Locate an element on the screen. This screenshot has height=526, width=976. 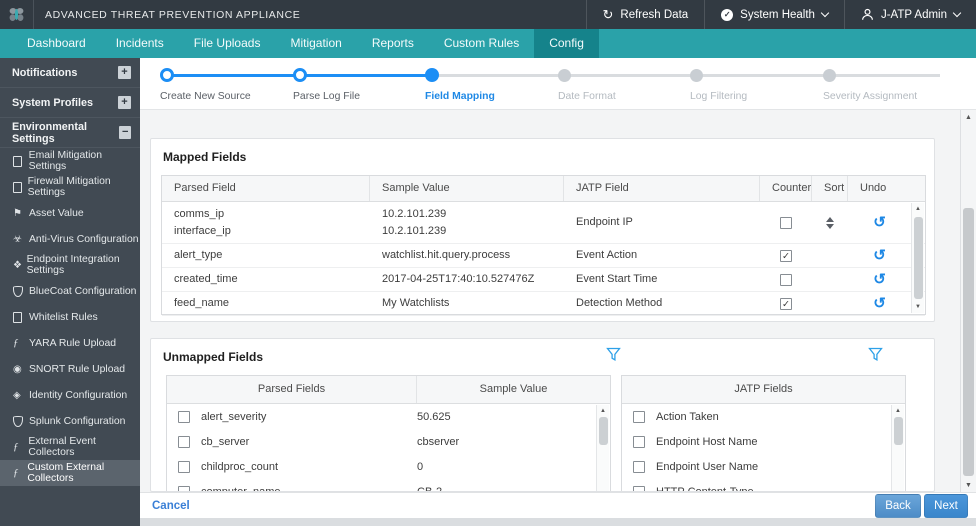
sidebar-item-custom-external-collectors: ƒ Custom External Collectors is located at coordinates (70, 473).